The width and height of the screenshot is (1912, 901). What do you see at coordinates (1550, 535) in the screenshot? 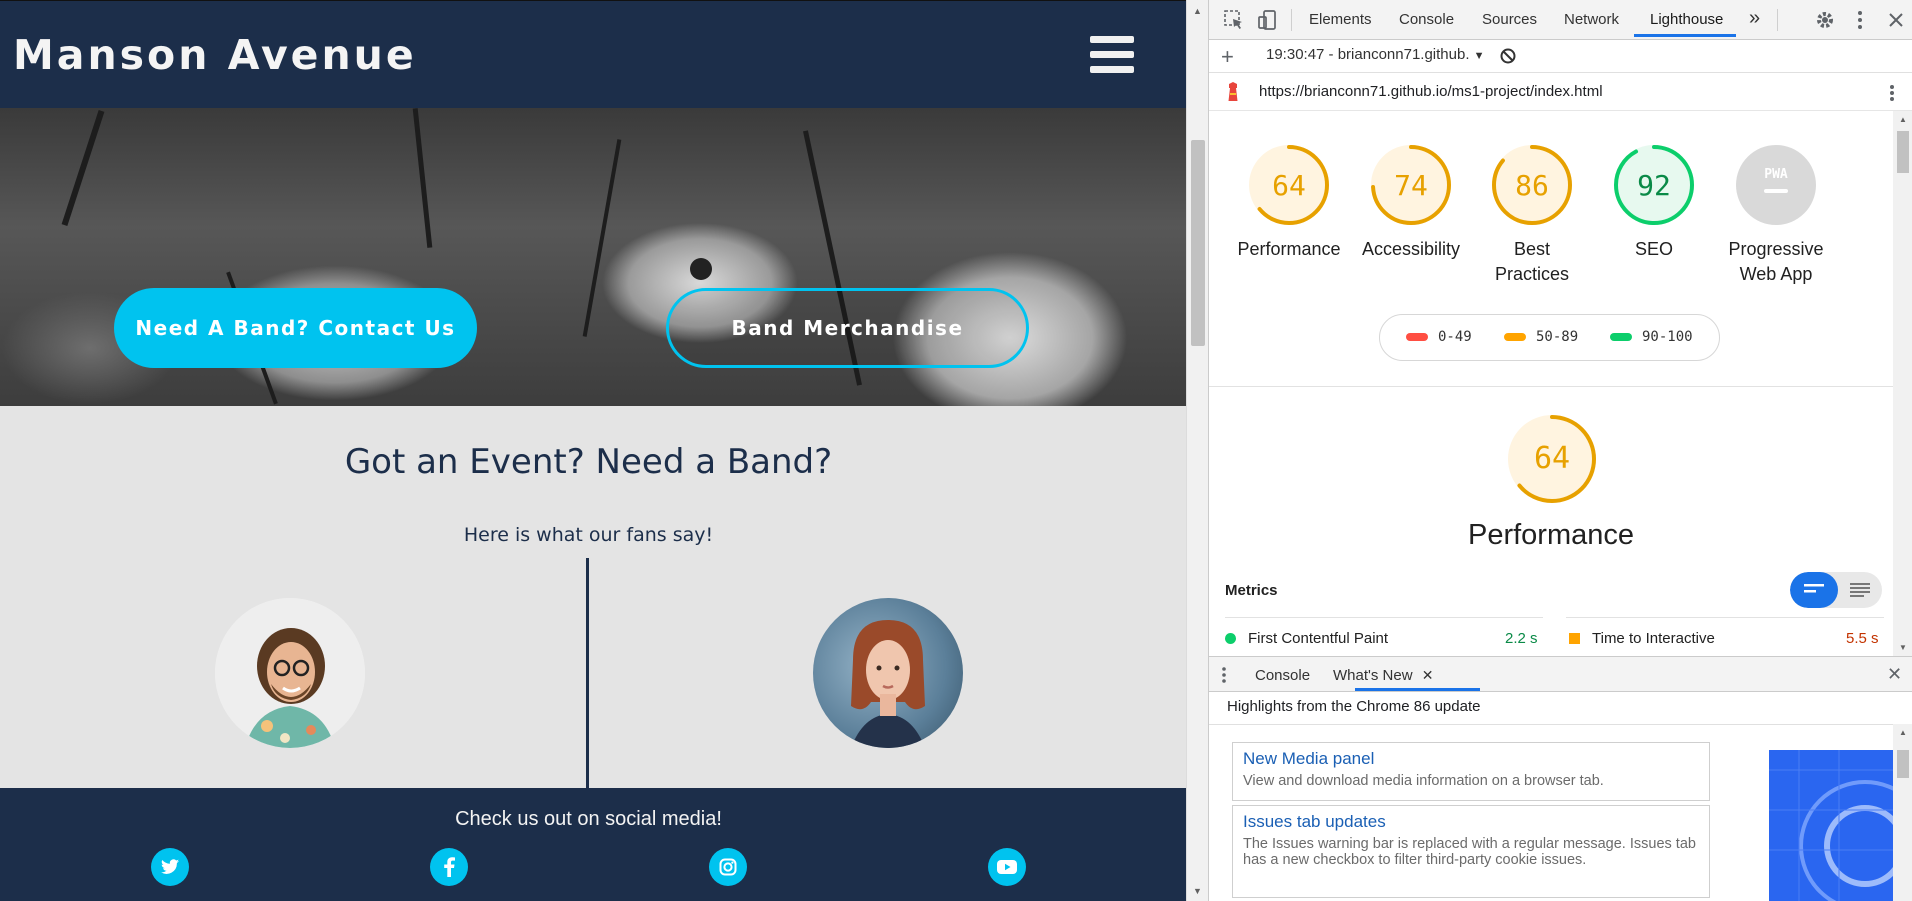
I see `performance-heading: Performance` at bounding box center [1550, 535].